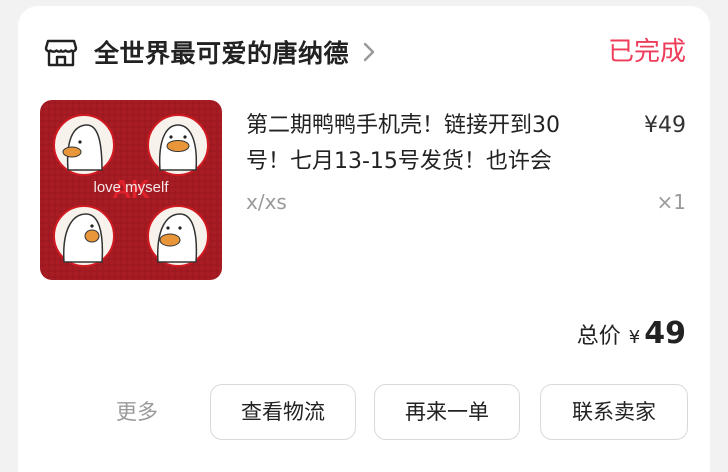 The width and height of the screenshot is (728, 472). Describe the element at coordinates (403, 125) in the screenshot. I see `product-title-line-1: 第二期鸭鸭手机壳！链接开到30` at that location.